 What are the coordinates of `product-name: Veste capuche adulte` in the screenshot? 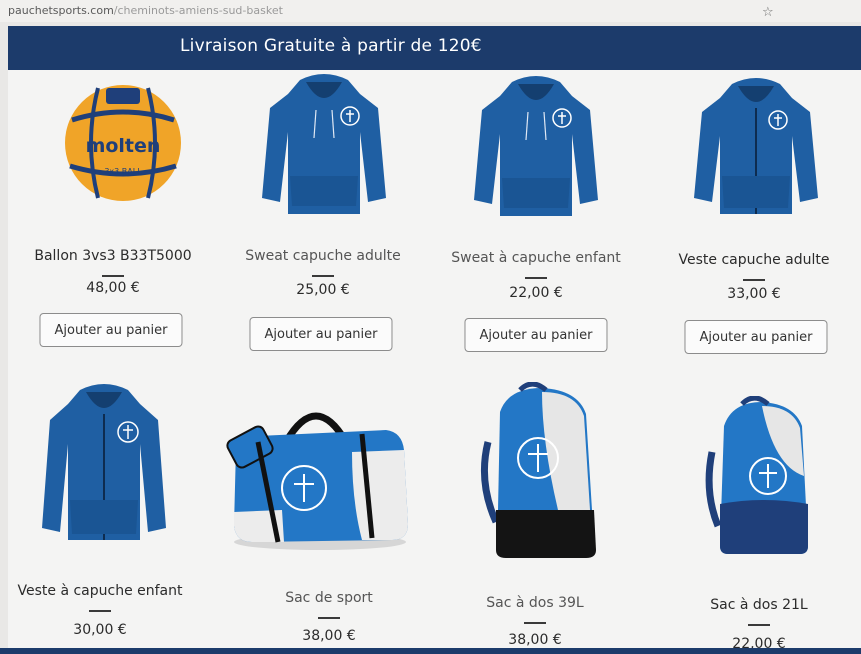 It's located at (754, 260).